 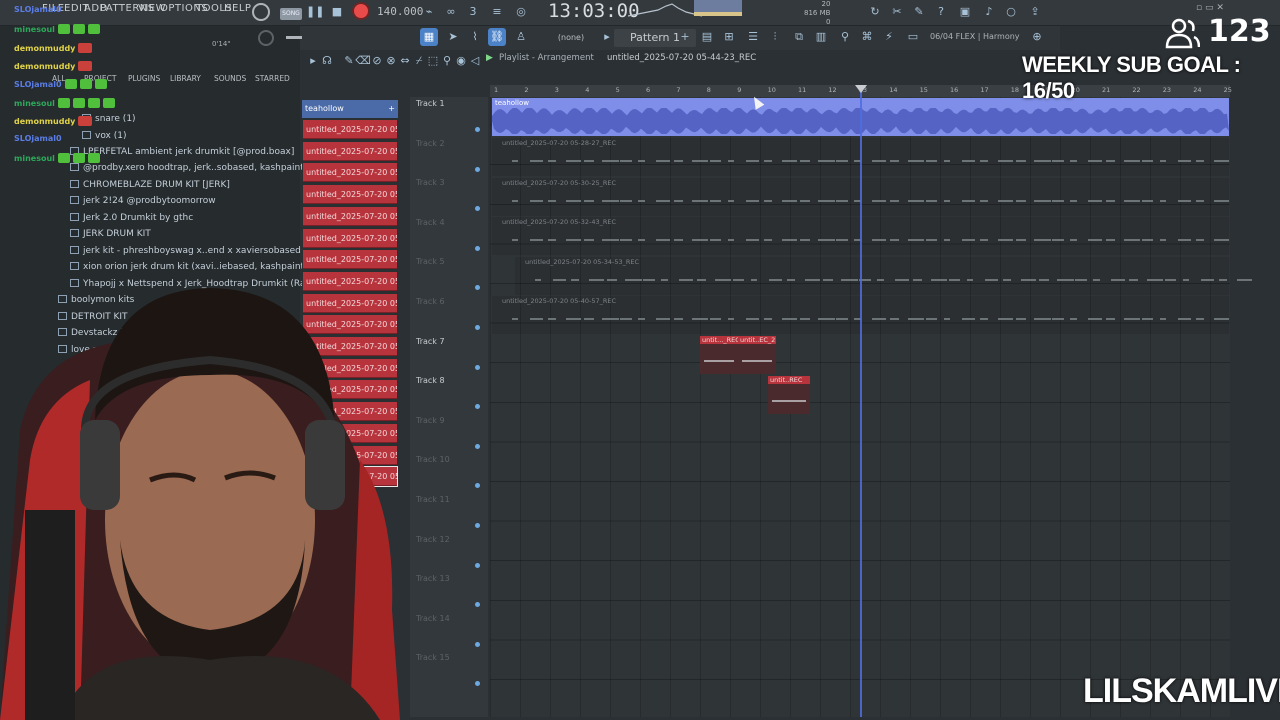 What do you see at coordinates (266, 38) in the screenshot?
I see `browser-knob` at bounding box center [266, 38].